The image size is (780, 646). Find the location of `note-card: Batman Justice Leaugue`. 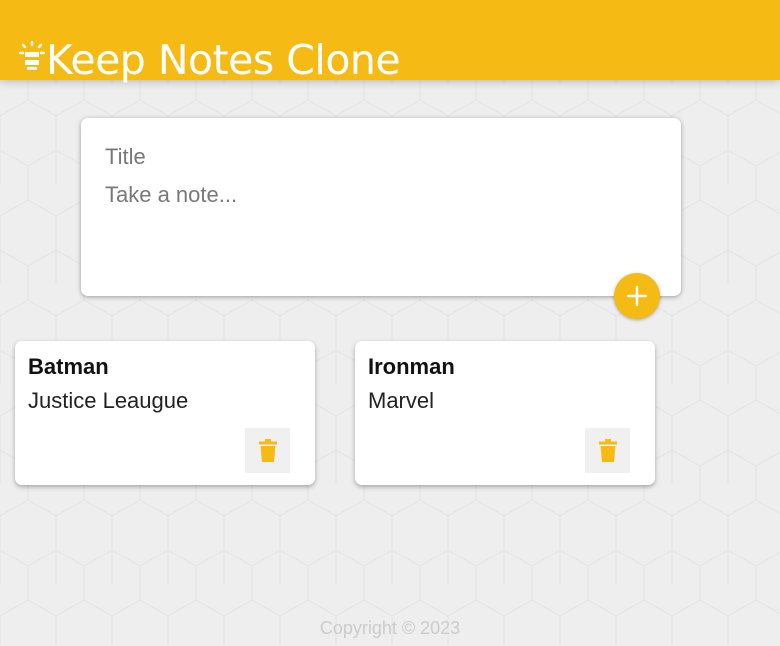

note-card: Batman Justice Leaugue is located at coordinates (165, 413).